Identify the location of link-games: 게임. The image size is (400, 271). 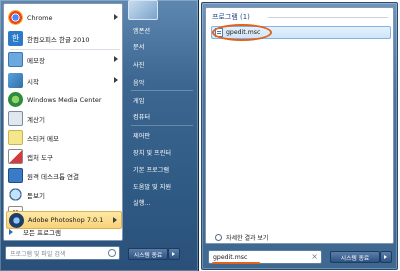
(164, 100).